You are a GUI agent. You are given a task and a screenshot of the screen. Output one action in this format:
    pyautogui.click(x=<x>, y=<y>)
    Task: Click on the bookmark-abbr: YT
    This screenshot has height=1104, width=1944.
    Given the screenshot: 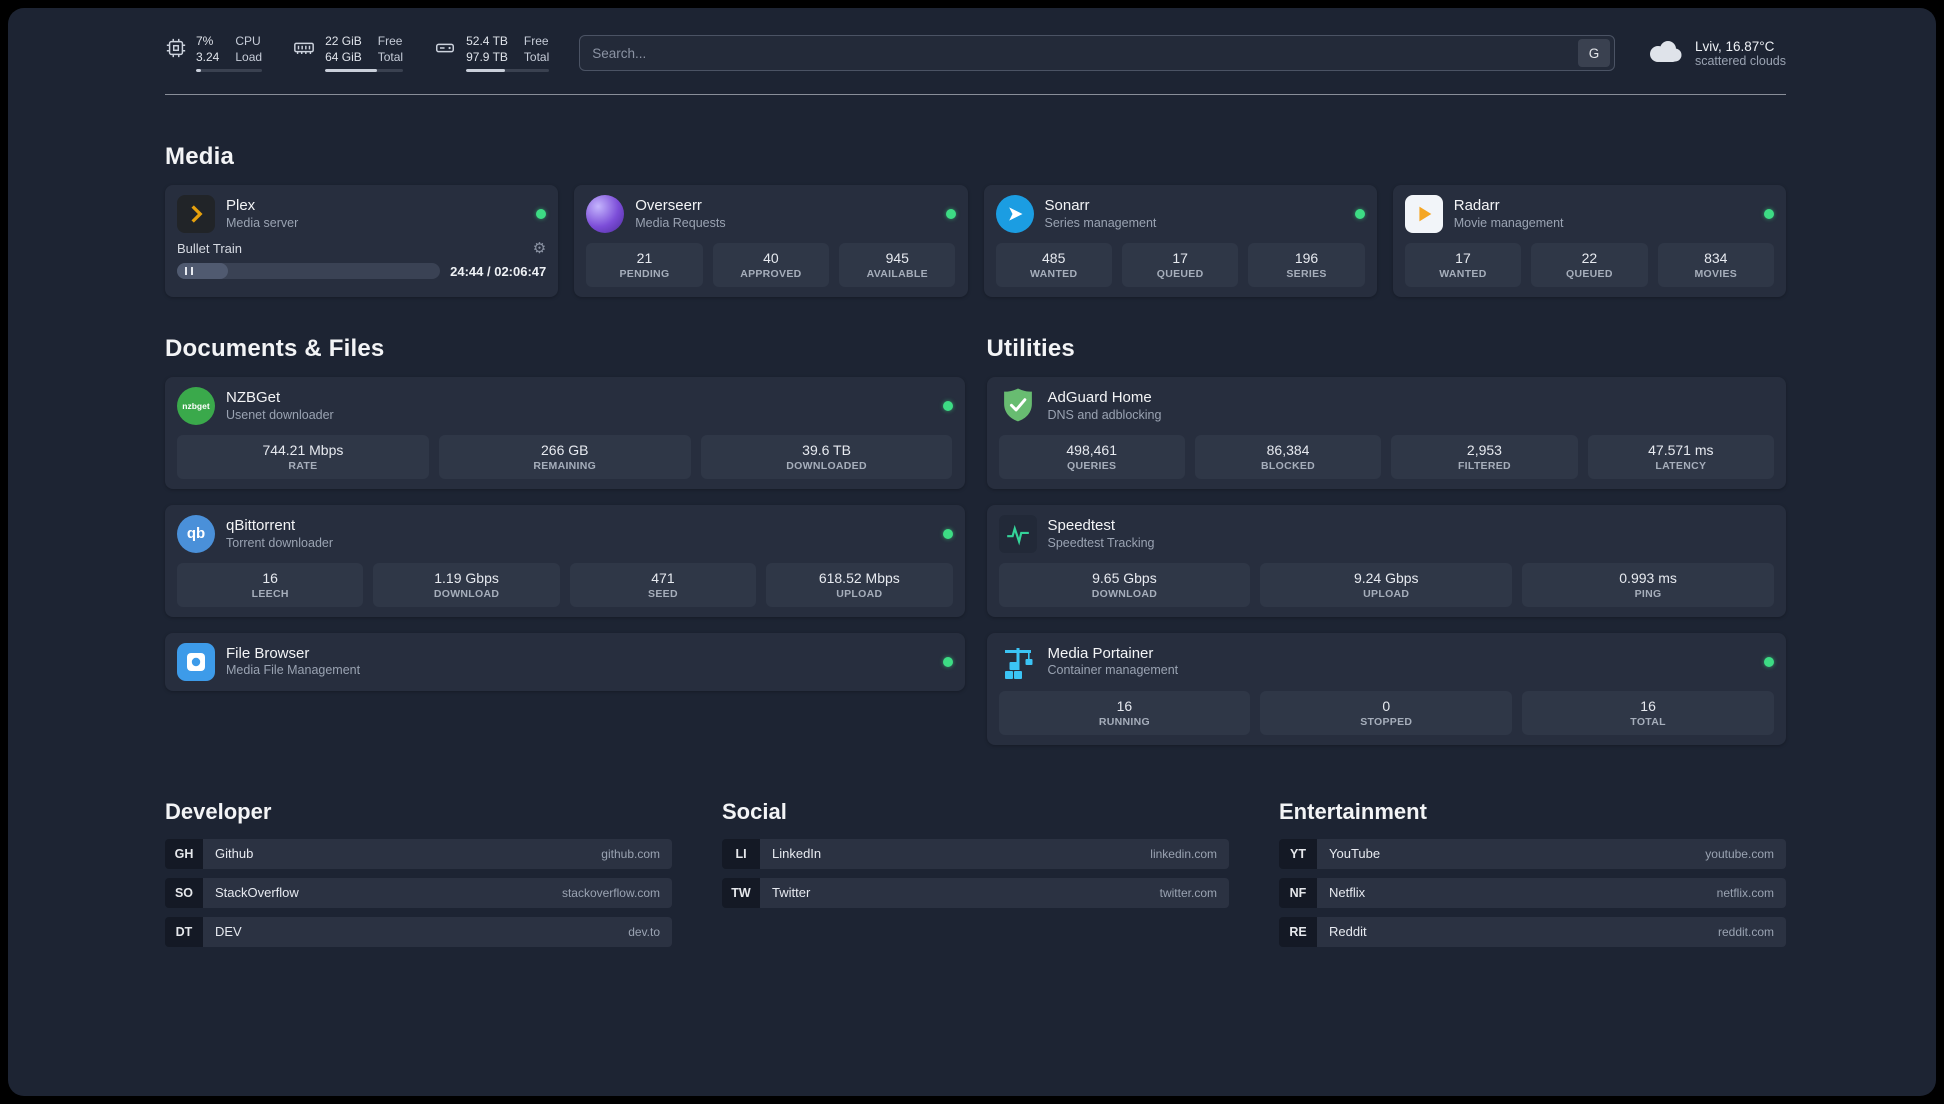 What is the action you would take?
    pyautogui.click(x=1298, y=853)
    